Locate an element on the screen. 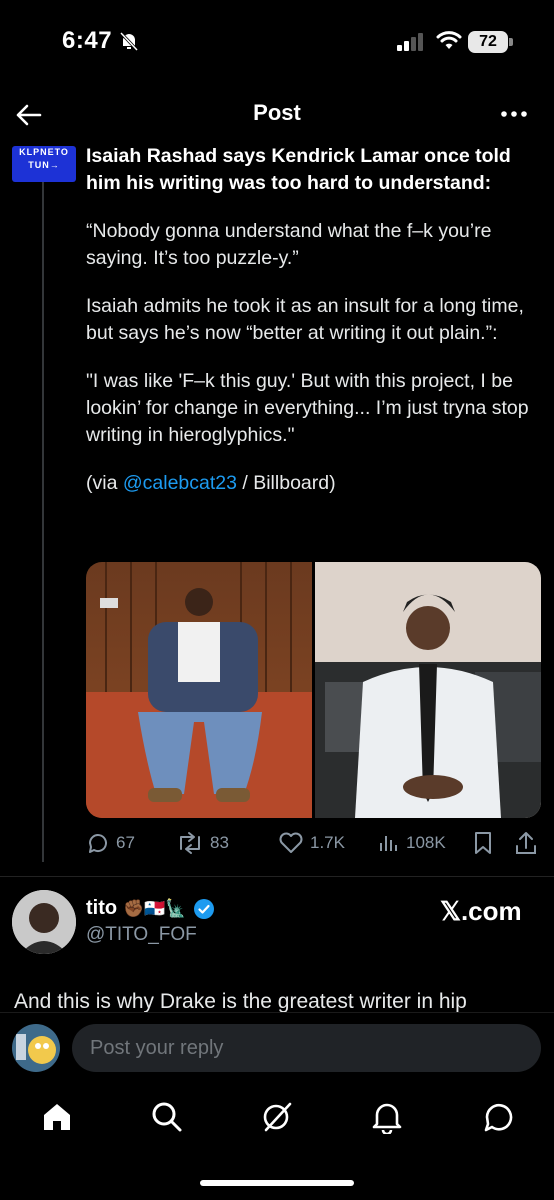 Image resolution: width=554 pixels, height=1200 pixels. thread-connector is located at coordinates (43, 522).